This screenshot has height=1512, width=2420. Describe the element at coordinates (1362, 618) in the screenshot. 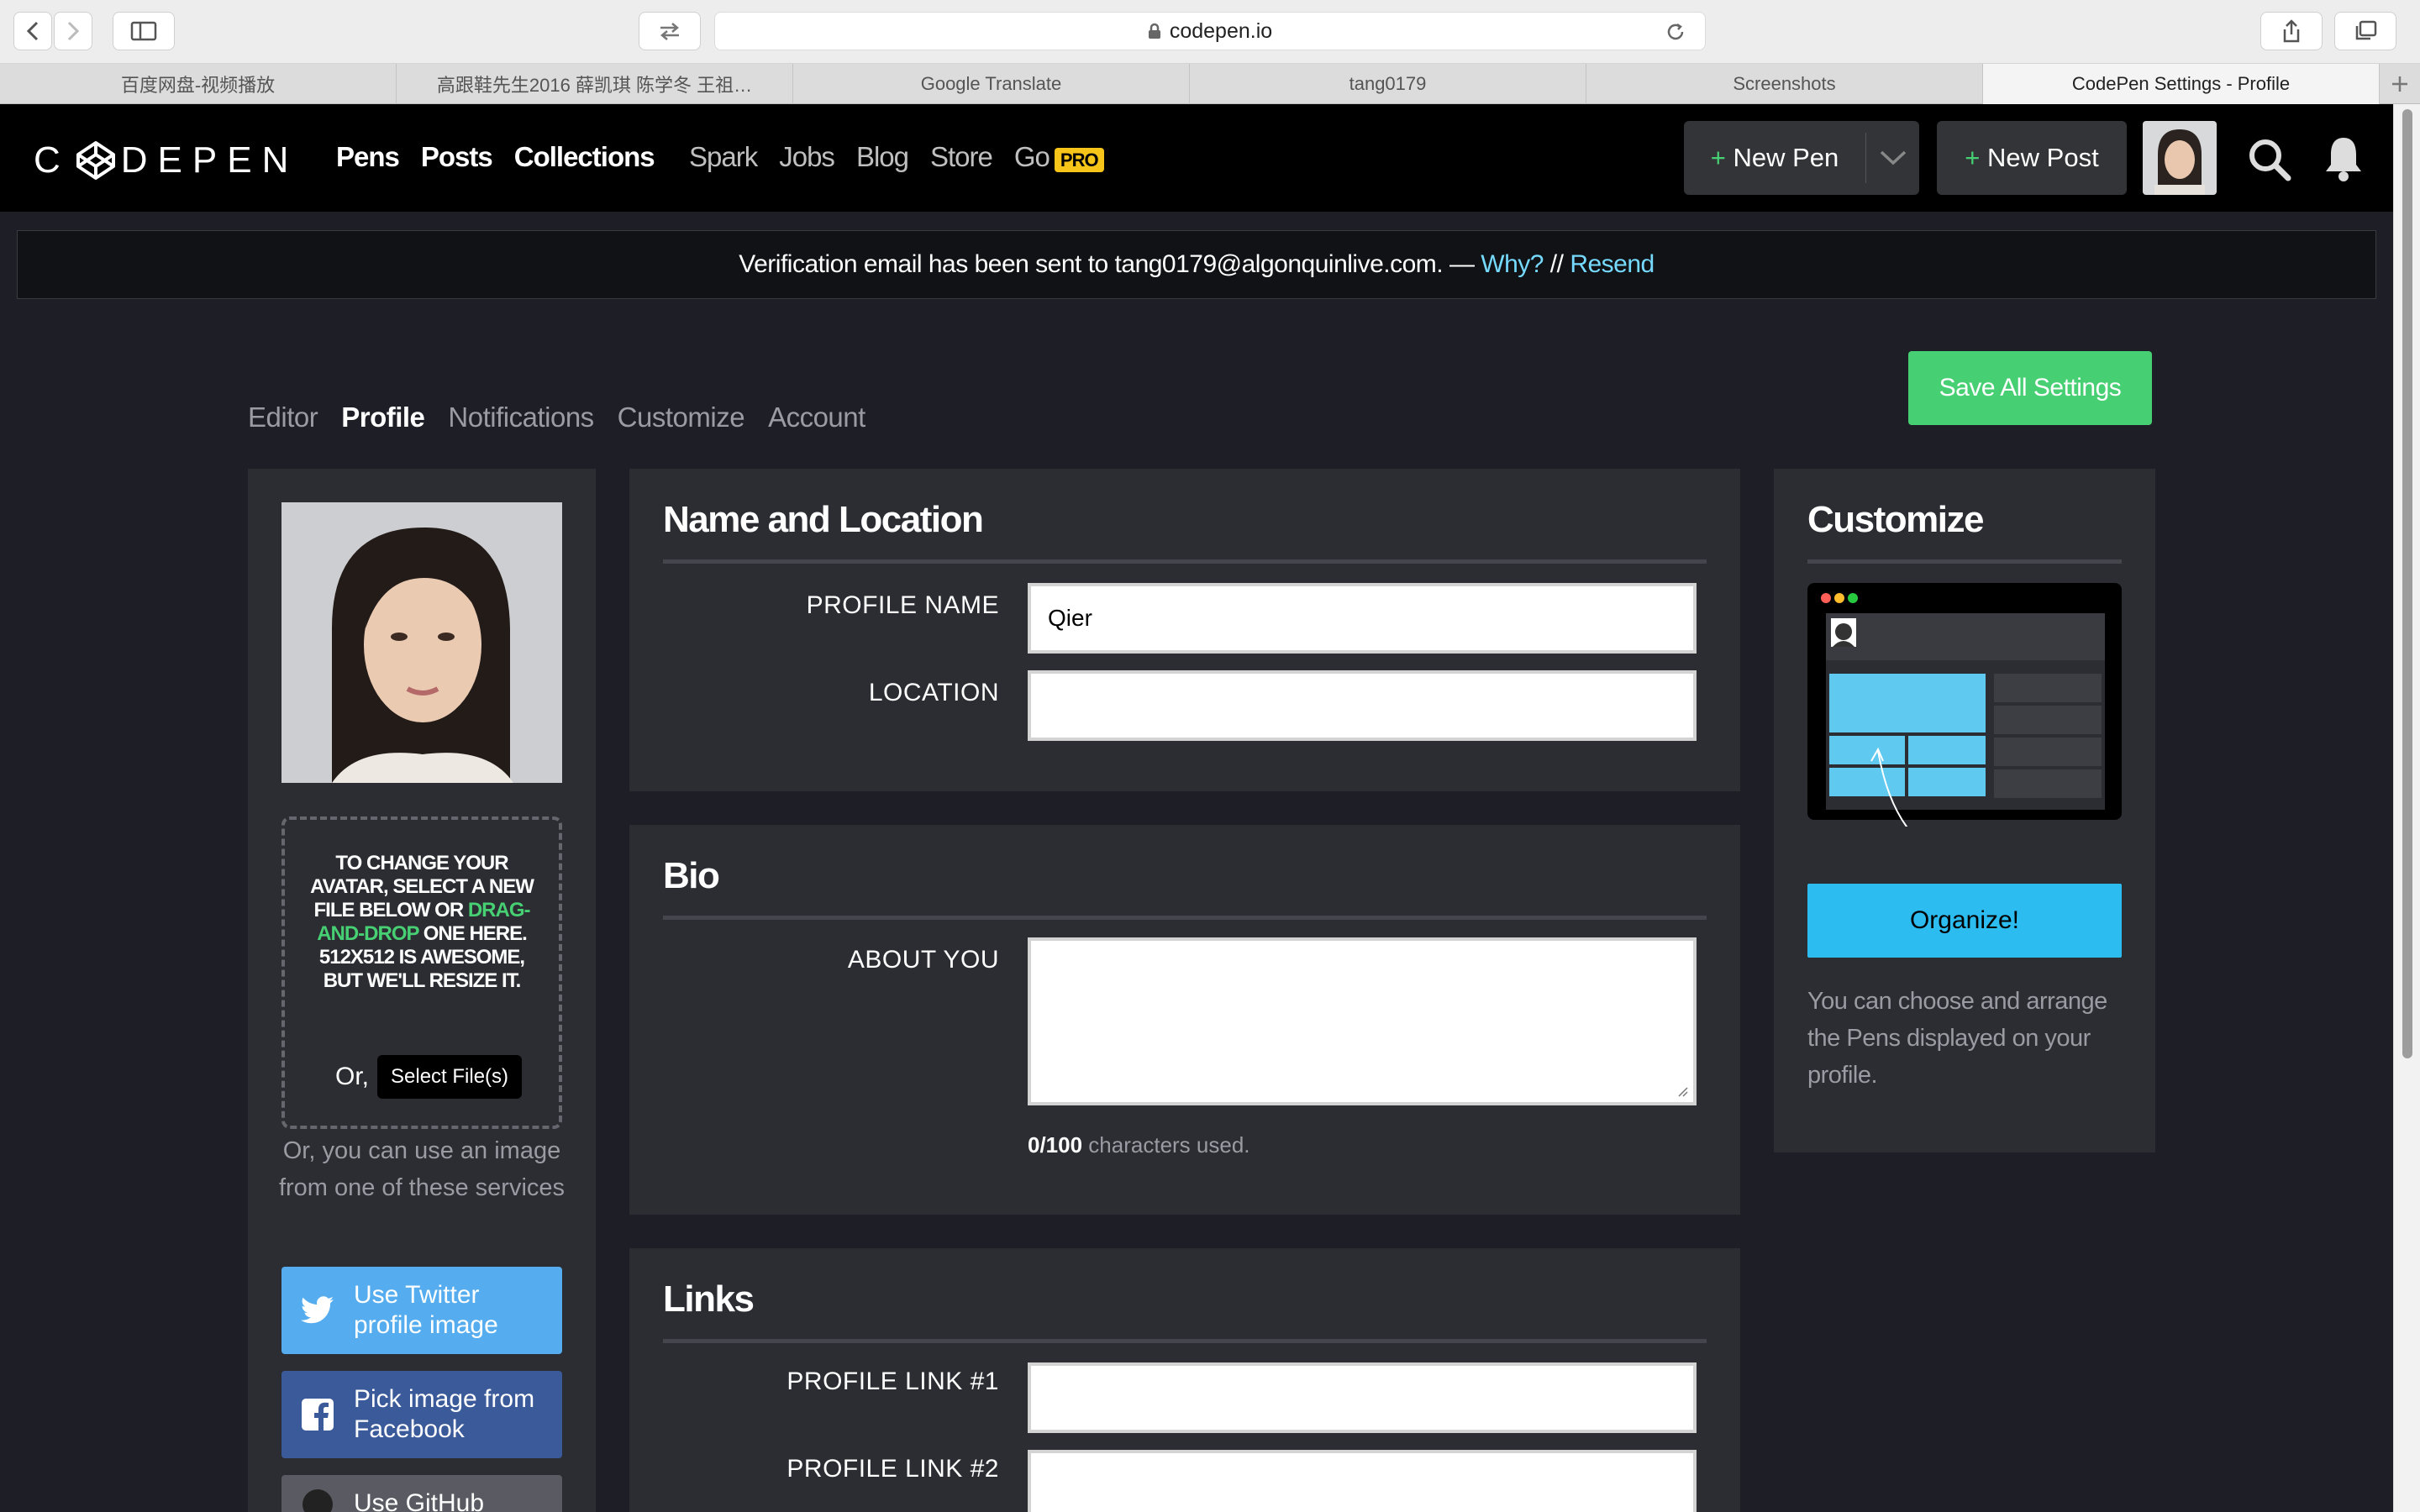

I see `profile-name-input: Qier` at that location.